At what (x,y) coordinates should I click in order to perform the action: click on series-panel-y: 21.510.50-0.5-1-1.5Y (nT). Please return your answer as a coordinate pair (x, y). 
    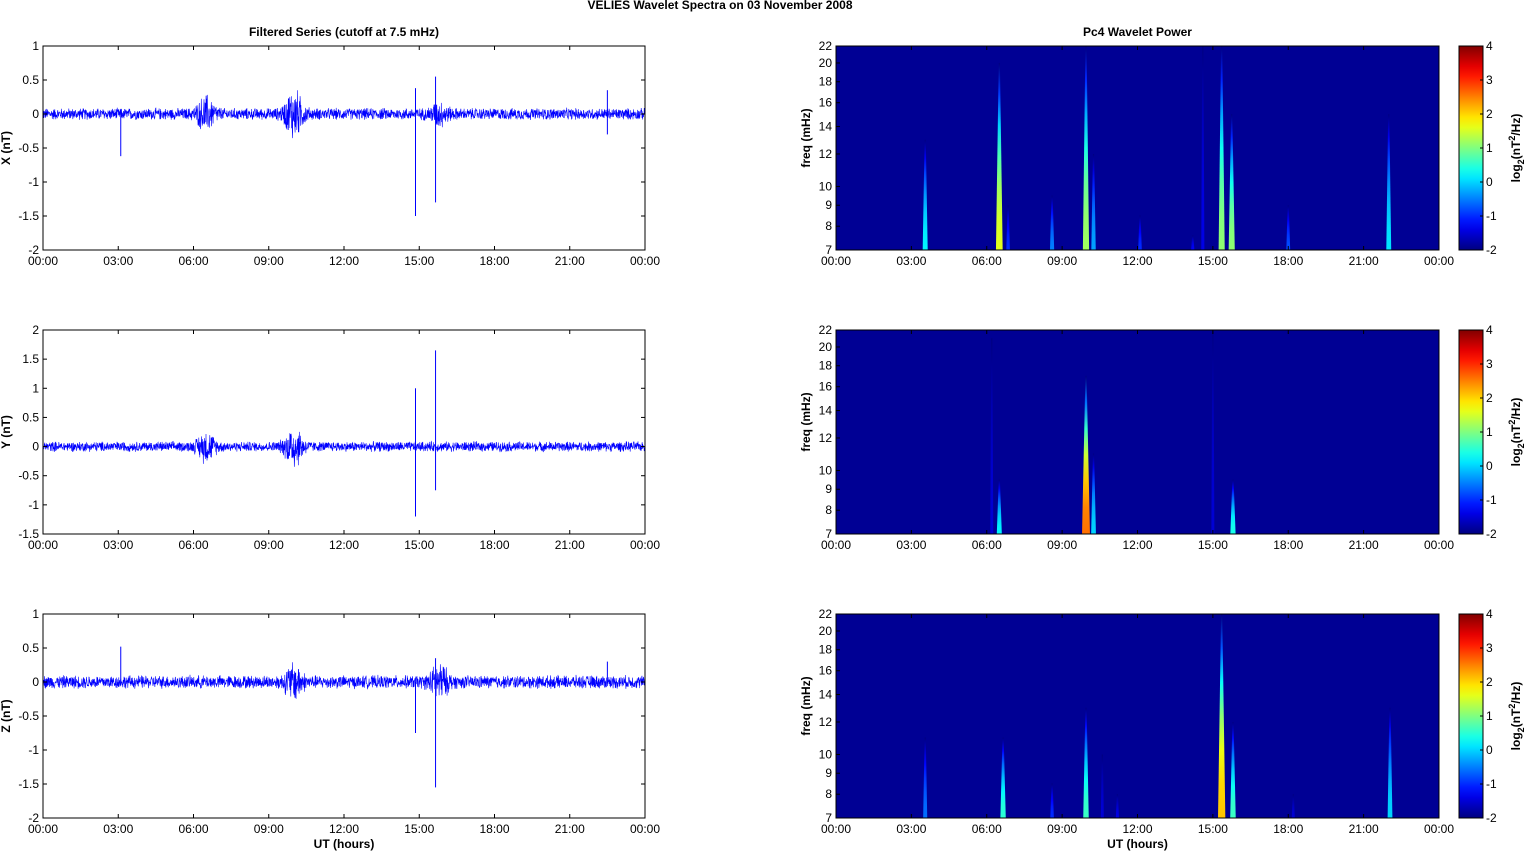
    Looking at the image, I should click on (323, 432).